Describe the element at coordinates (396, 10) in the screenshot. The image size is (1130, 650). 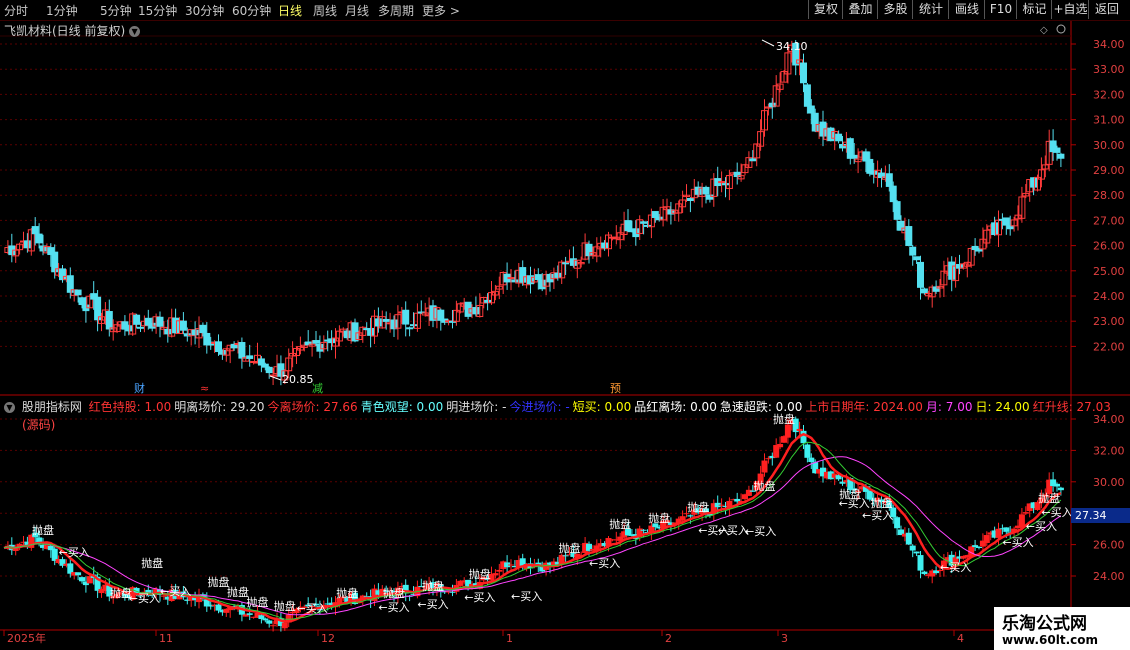
I see `period-tab: 多周期` at that location.